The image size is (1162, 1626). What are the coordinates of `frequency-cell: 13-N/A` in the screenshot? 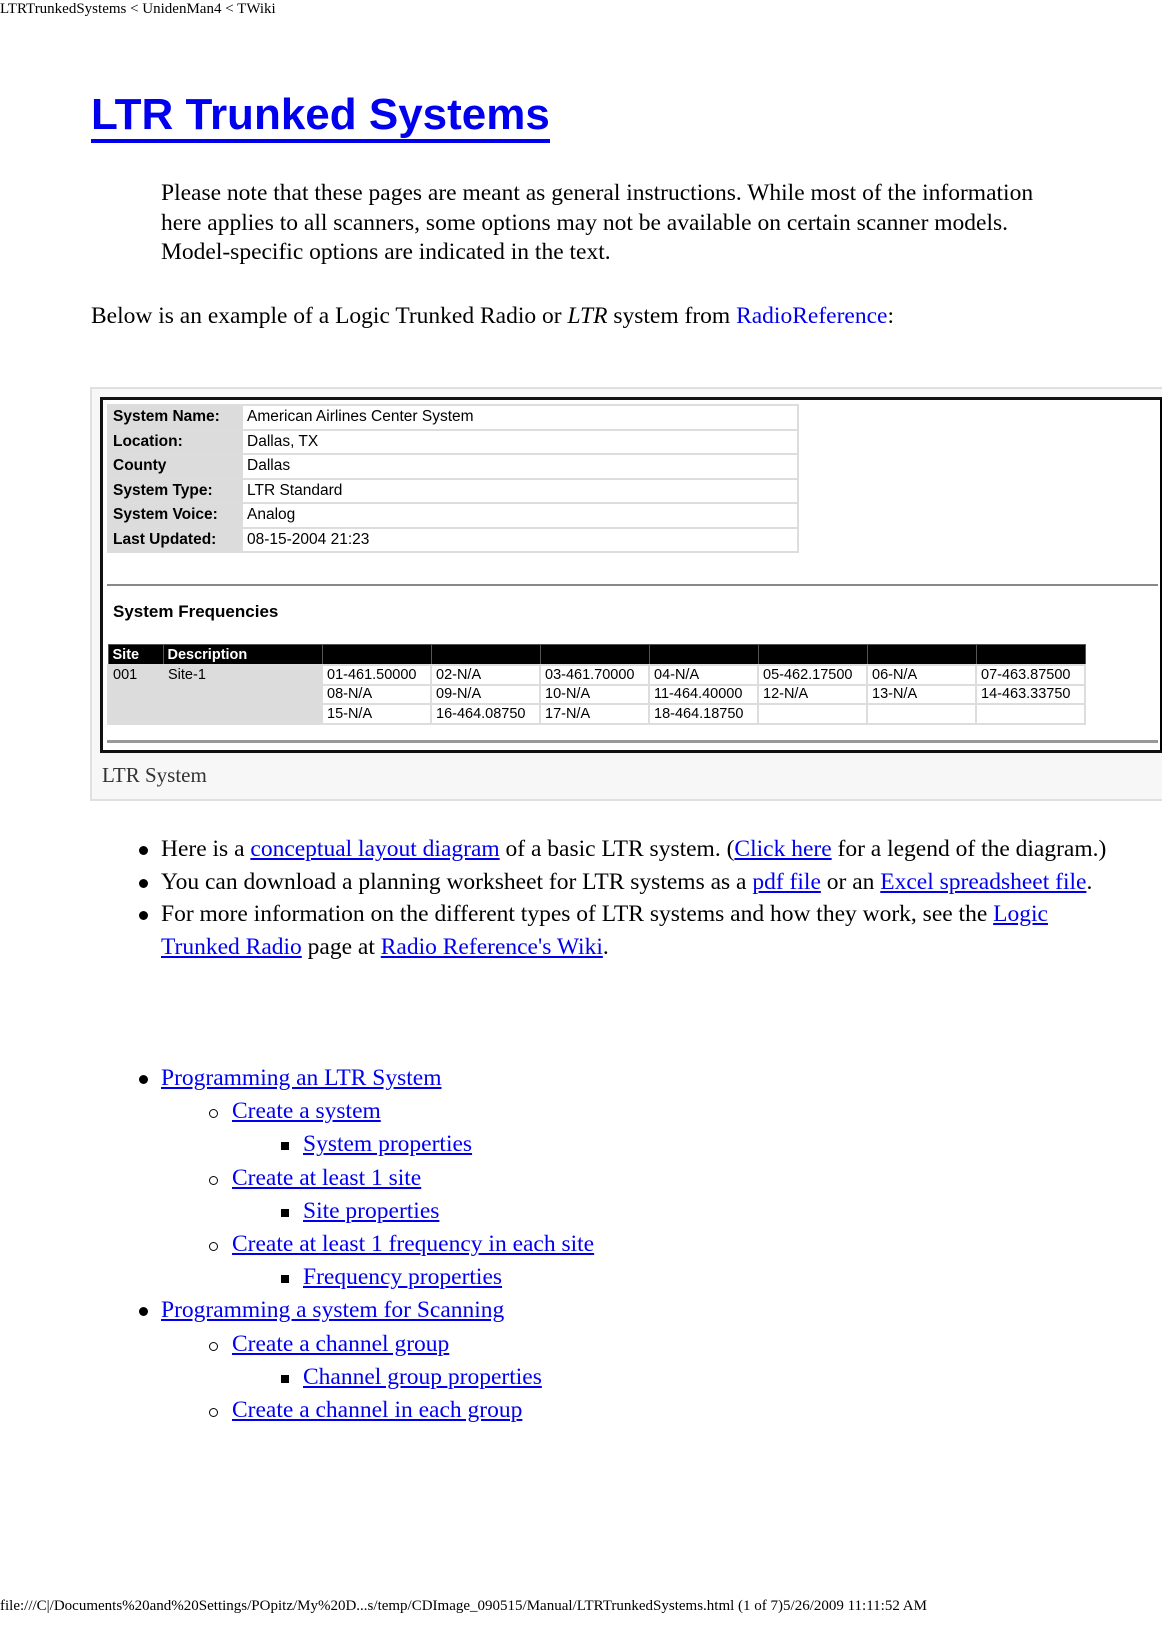 It's located at (921, 694).